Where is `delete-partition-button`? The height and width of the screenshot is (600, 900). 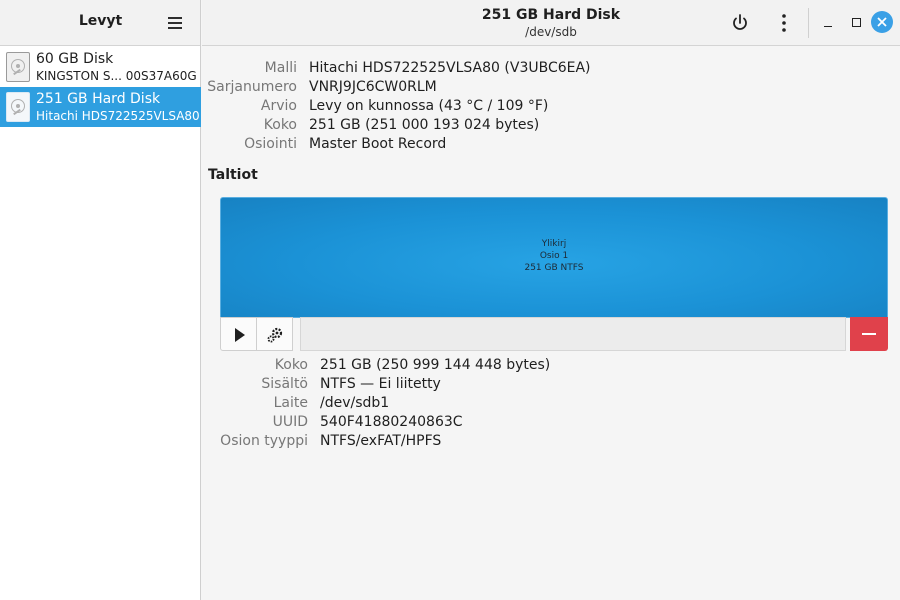 delete-partition-button is located at coordinates (869, 334).